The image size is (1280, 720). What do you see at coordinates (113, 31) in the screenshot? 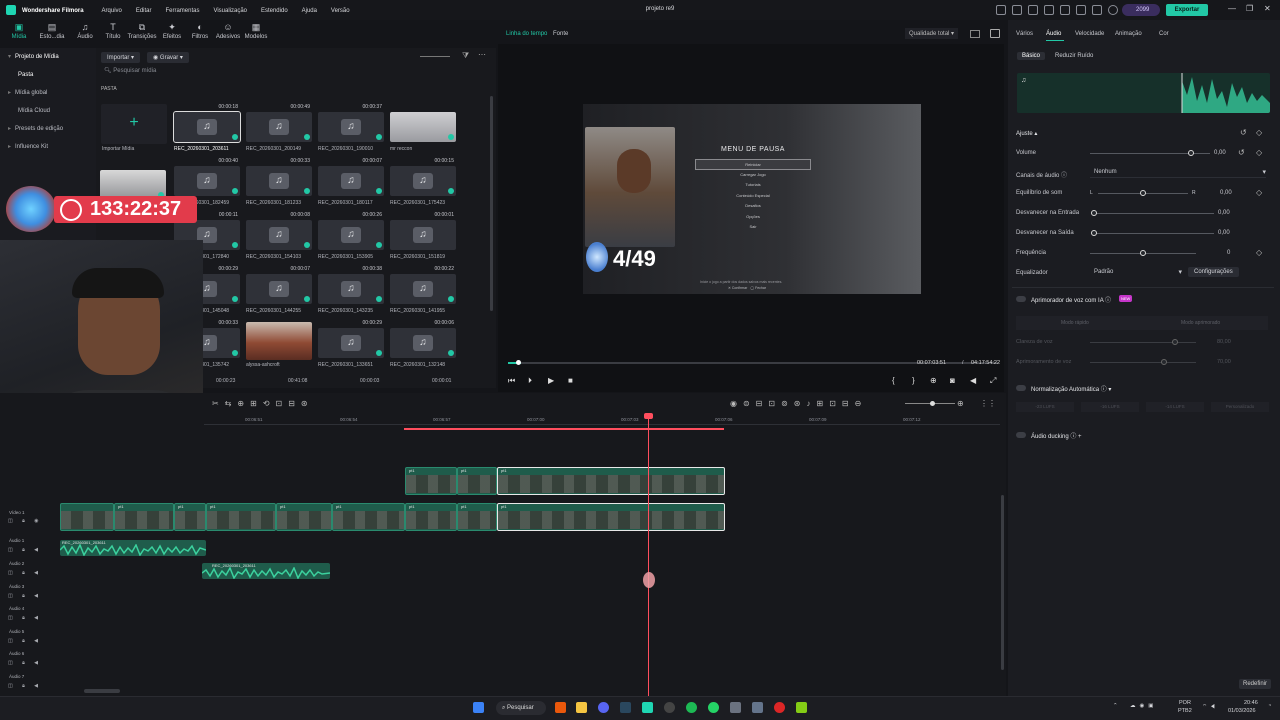
I see `tab-titulo: T Título` at bounding box center [113, 31].